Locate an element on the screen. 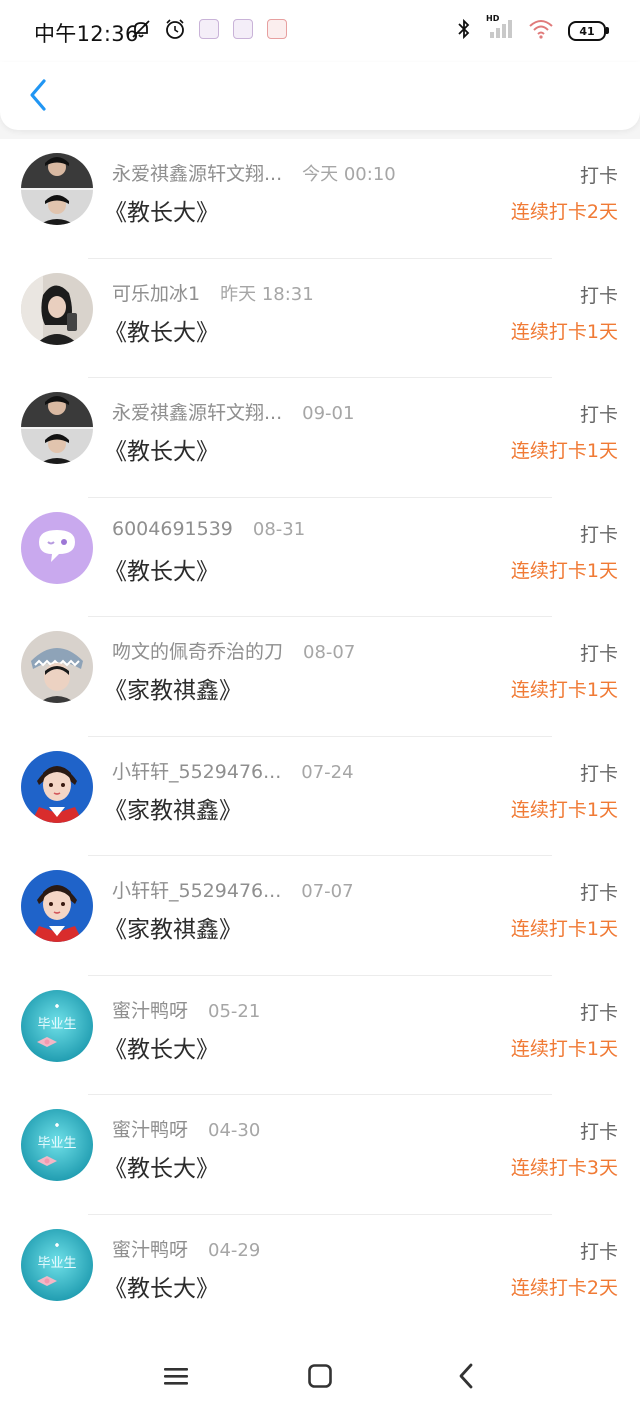 This screenshot has height=1423, width=640. record-date: 昨天 18:31 is located at coordinates (267, 294).